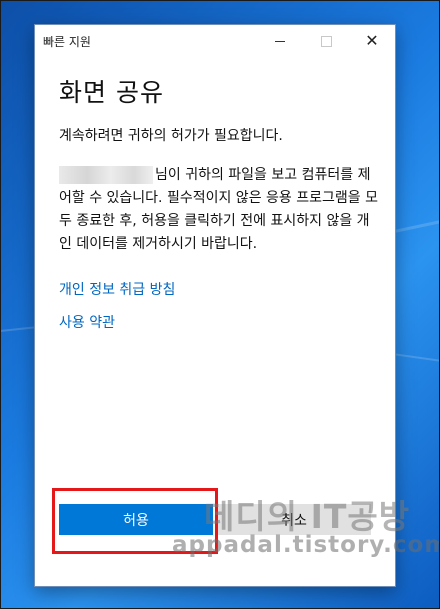  I want to click on privacy-policy-link: 개인 정보 취급 방침, so click(117, 289).